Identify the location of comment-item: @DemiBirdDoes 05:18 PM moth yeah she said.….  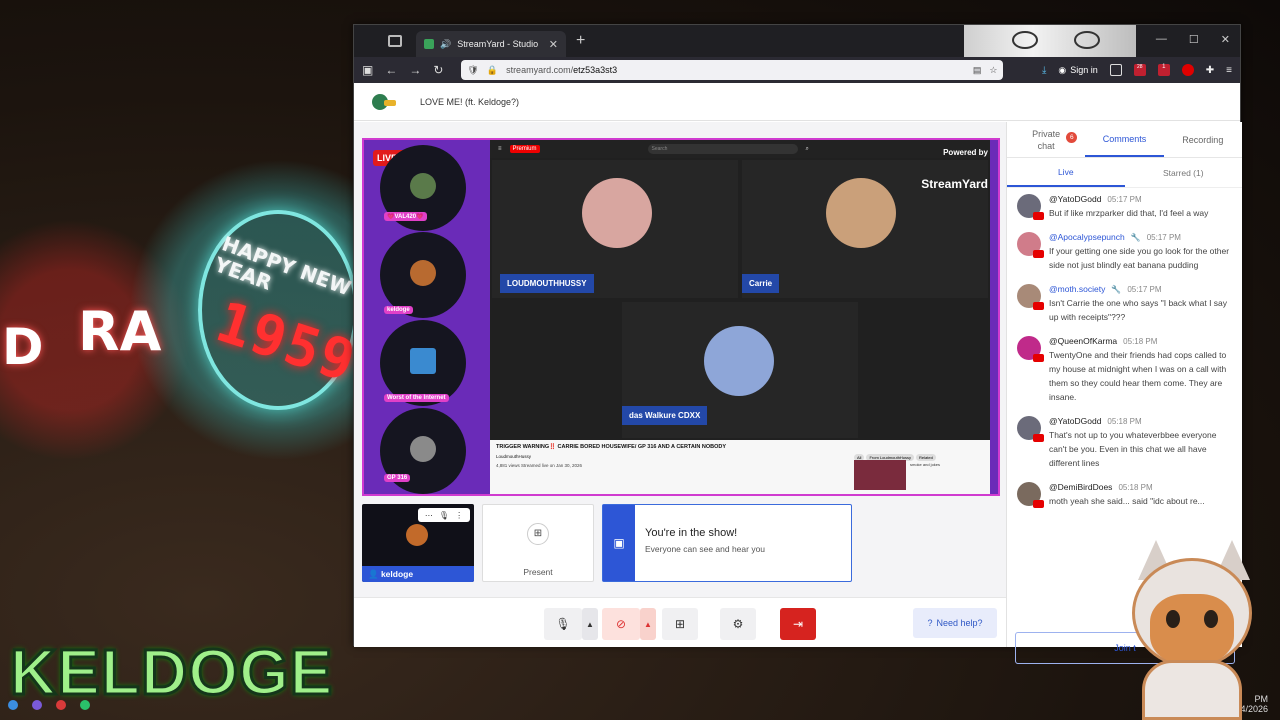
(1124, 495).